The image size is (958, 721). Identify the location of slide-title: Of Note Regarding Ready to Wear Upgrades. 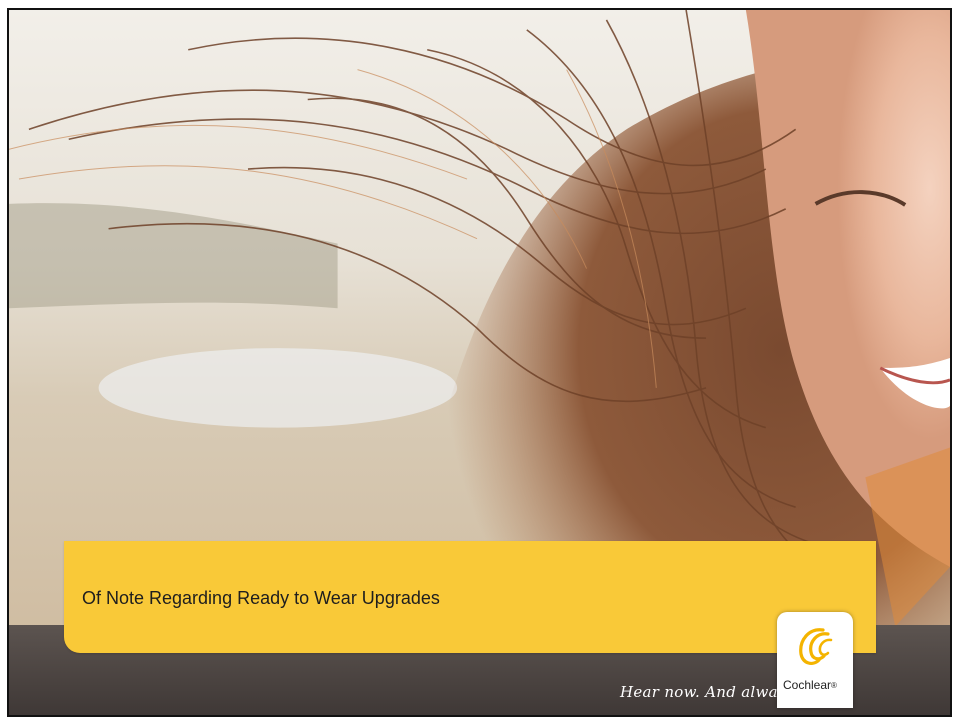
(261, 598).